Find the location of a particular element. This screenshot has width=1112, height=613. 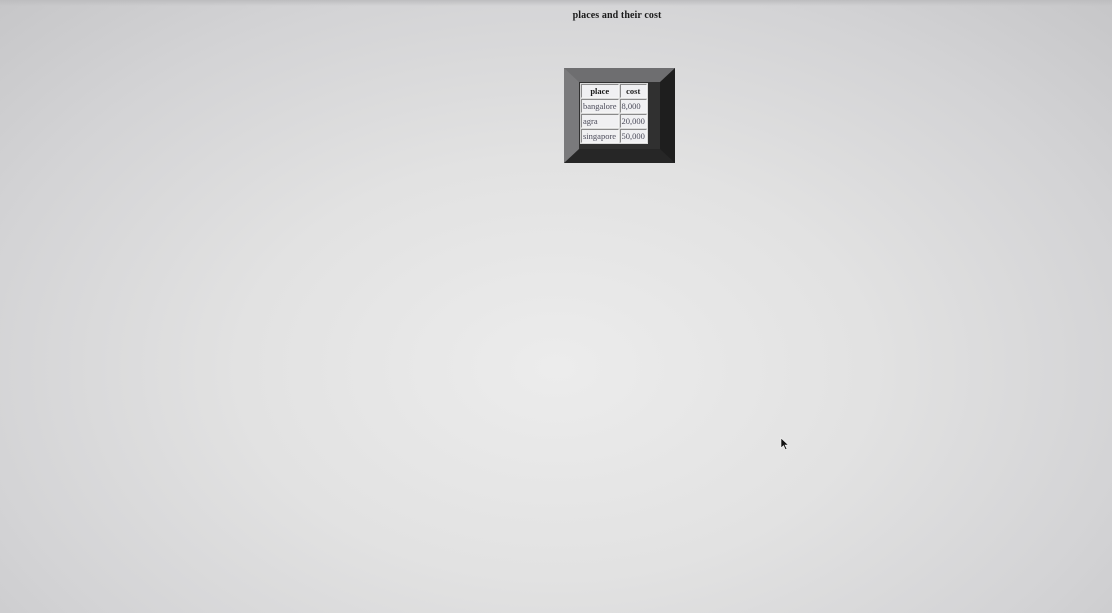

table-row: singapore 50,000 is located at coordinates (614, 136).